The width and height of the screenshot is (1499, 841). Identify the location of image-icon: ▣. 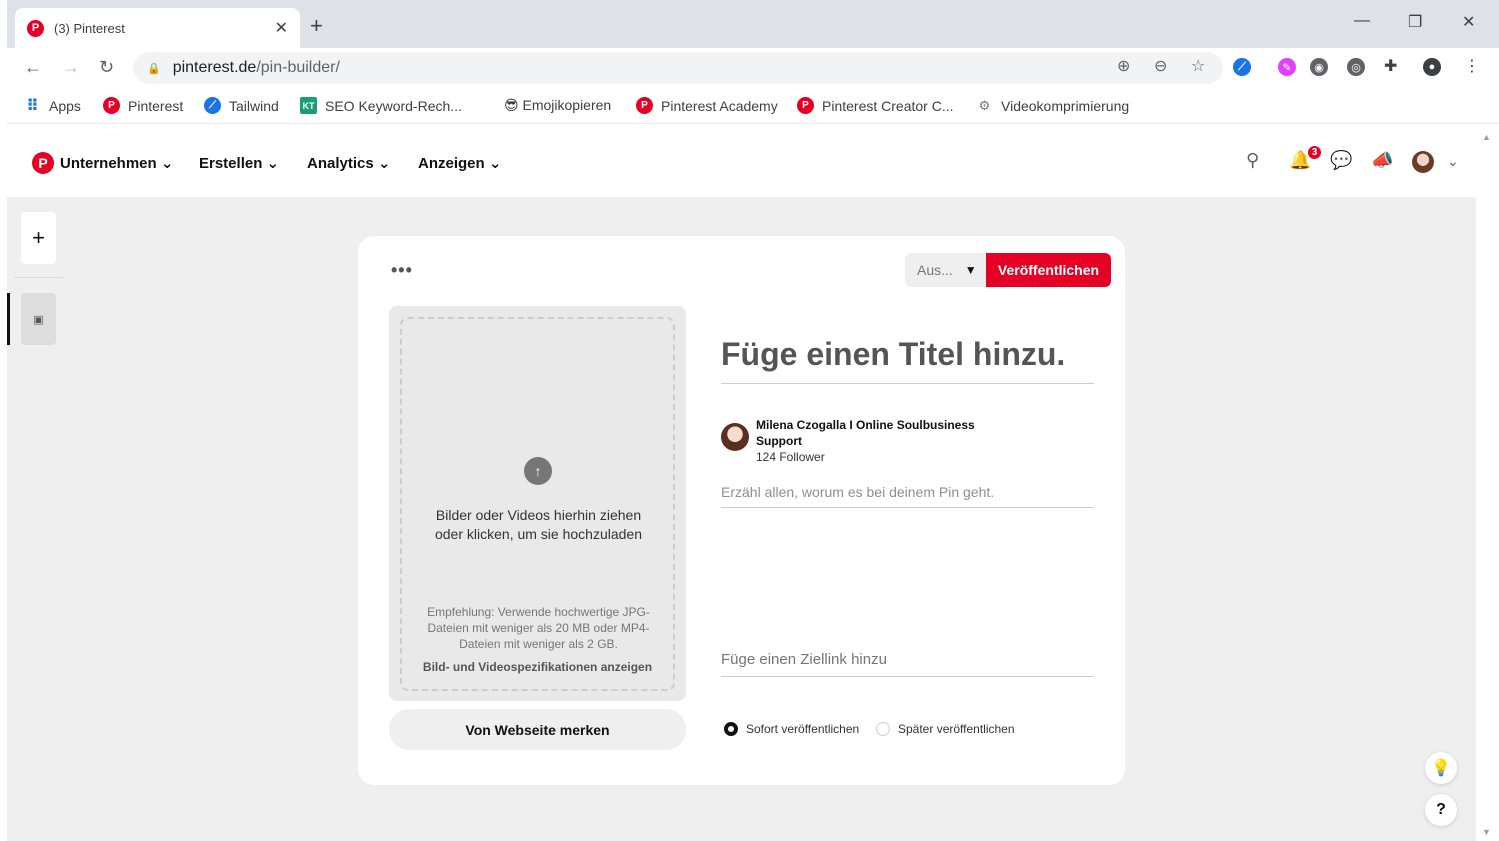
(38, 319).